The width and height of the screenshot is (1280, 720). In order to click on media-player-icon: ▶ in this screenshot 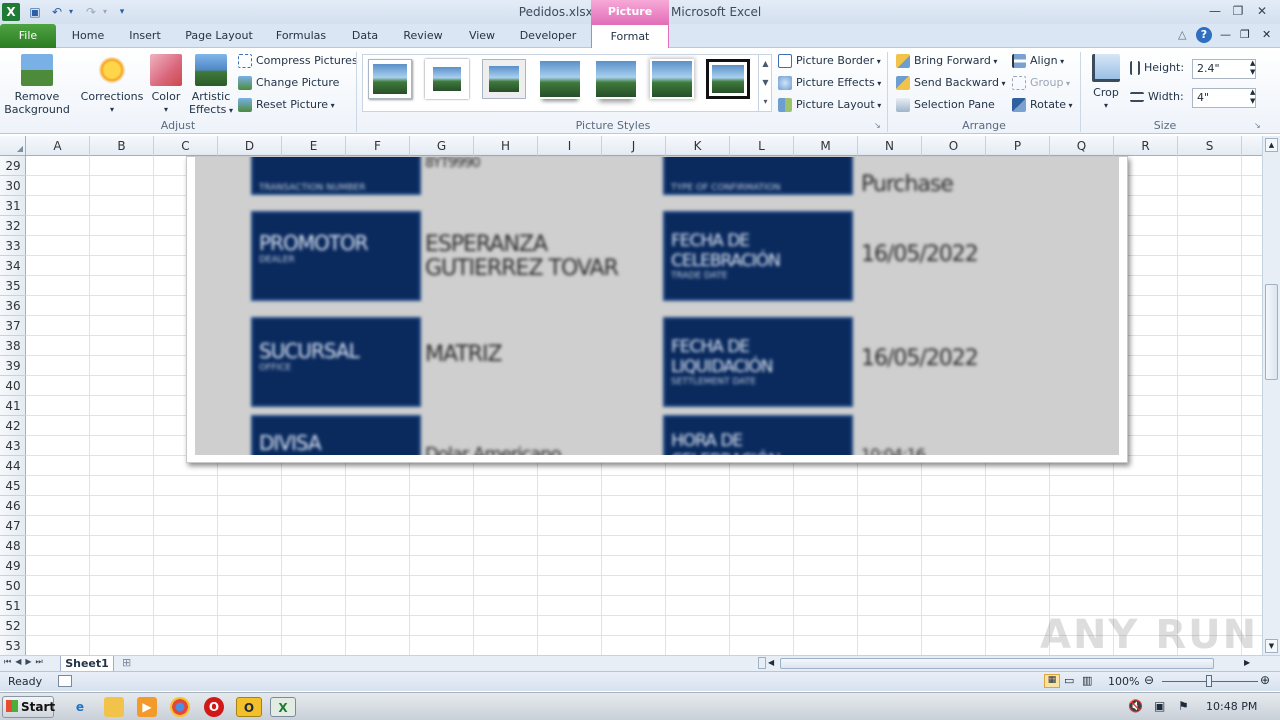, I will do `click(147, 707)`.